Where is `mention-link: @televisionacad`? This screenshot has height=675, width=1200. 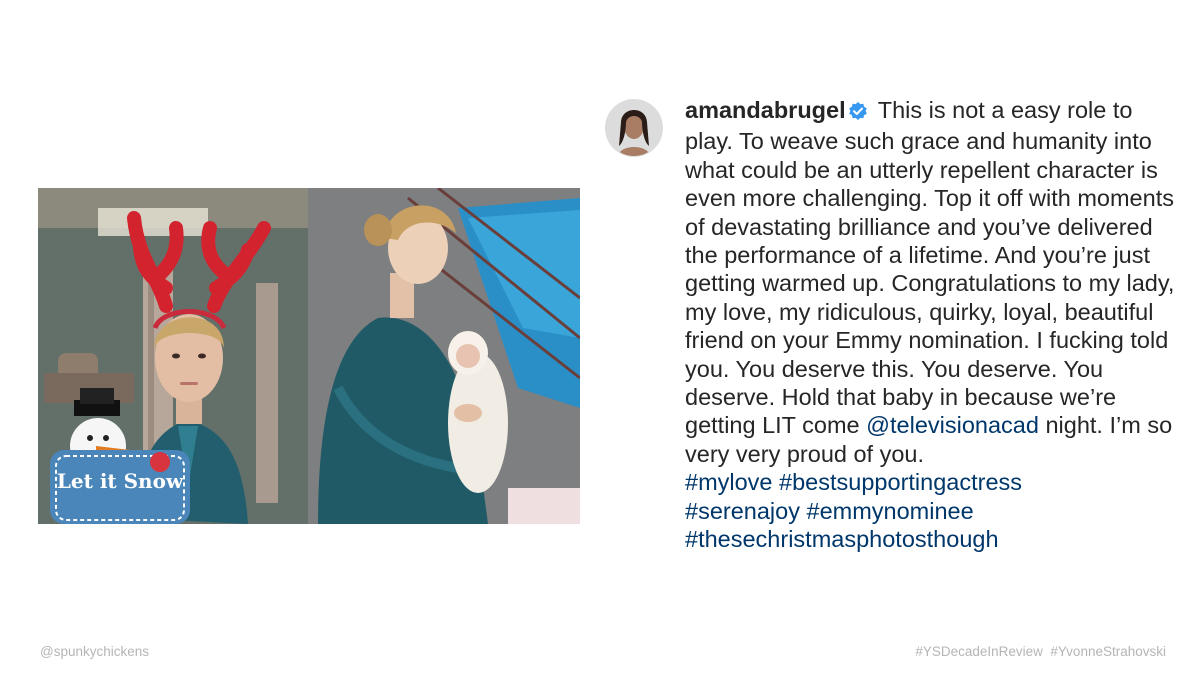
mention-link: @televisionacad is located at coordinates (952, 425).